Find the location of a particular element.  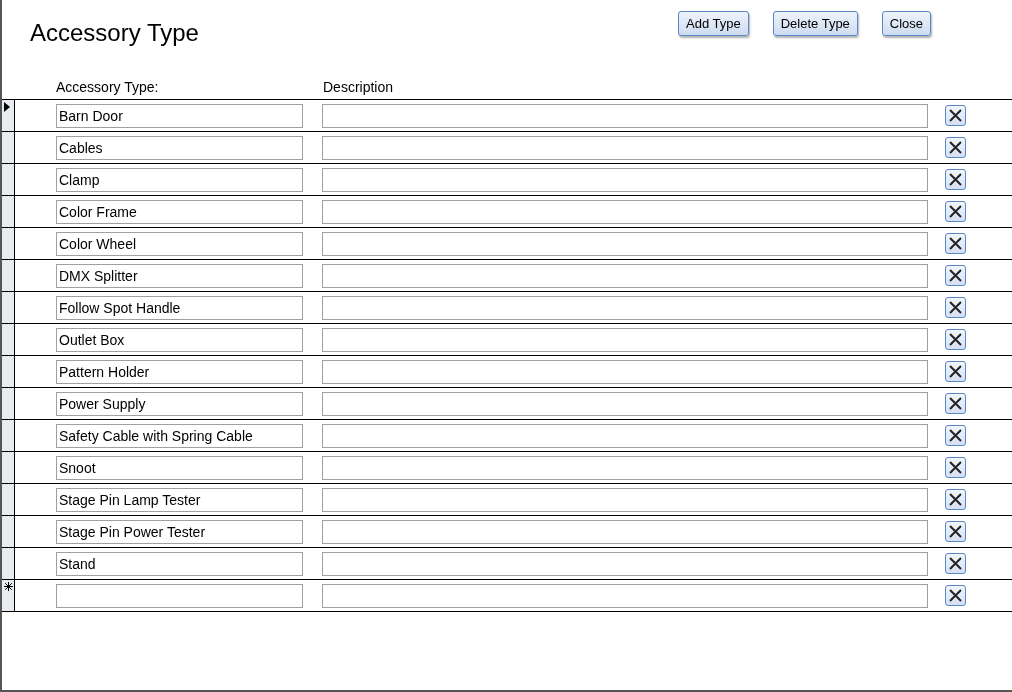

type-field: Safety Cable with Spring Cable is located at coordinates (179, 435).